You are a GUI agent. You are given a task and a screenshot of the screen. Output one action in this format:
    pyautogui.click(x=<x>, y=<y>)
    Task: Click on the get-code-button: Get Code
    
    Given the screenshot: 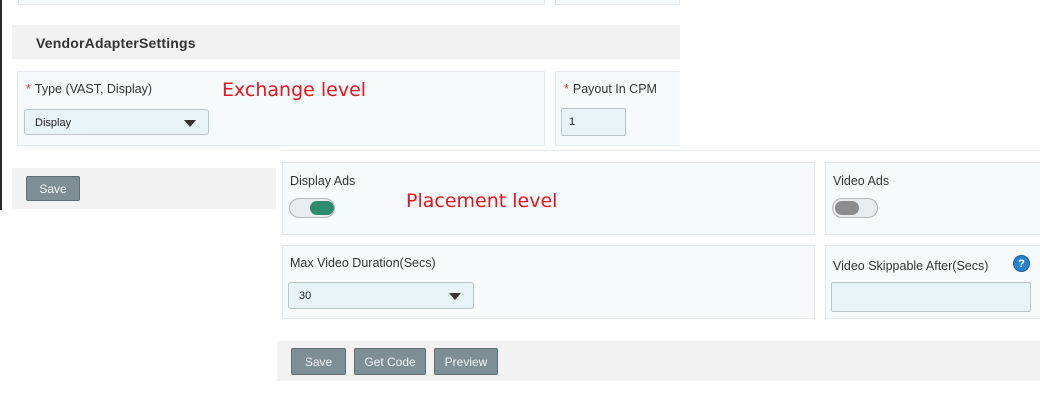 What is the action you would take?
    pyautogui.click(x=390, y=361)
    